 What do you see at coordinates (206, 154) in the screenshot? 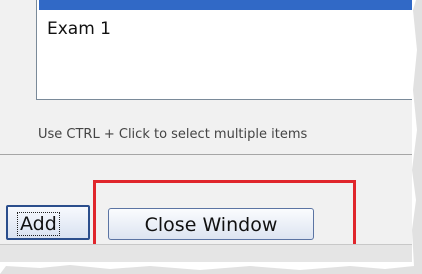
I see `separator-line` at bounding box center [206, 154].